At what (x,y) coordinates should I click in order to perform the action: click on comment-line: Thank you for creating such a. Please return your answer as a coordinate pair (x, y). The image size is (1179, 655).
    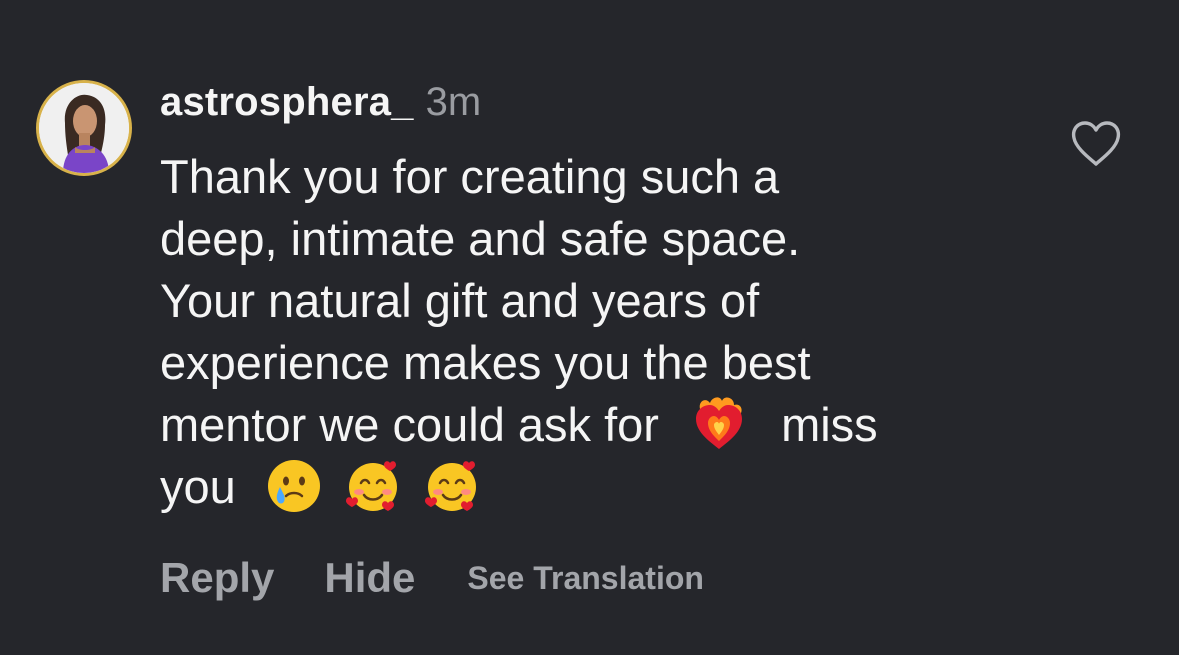
    Looking at the image, I should click on (470, 176).